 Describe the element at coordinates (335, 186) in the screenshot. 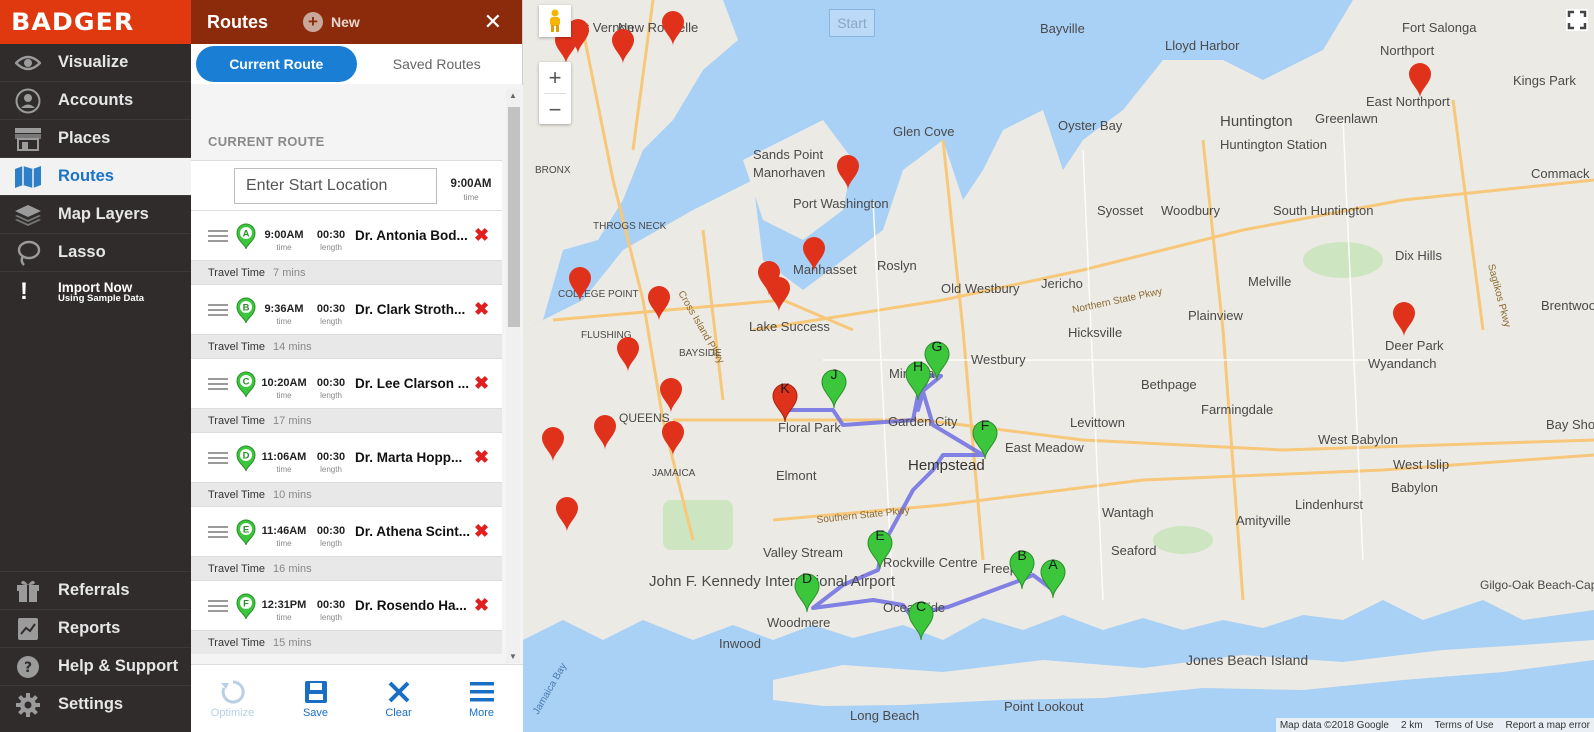

I see `start-location-input` at that location.